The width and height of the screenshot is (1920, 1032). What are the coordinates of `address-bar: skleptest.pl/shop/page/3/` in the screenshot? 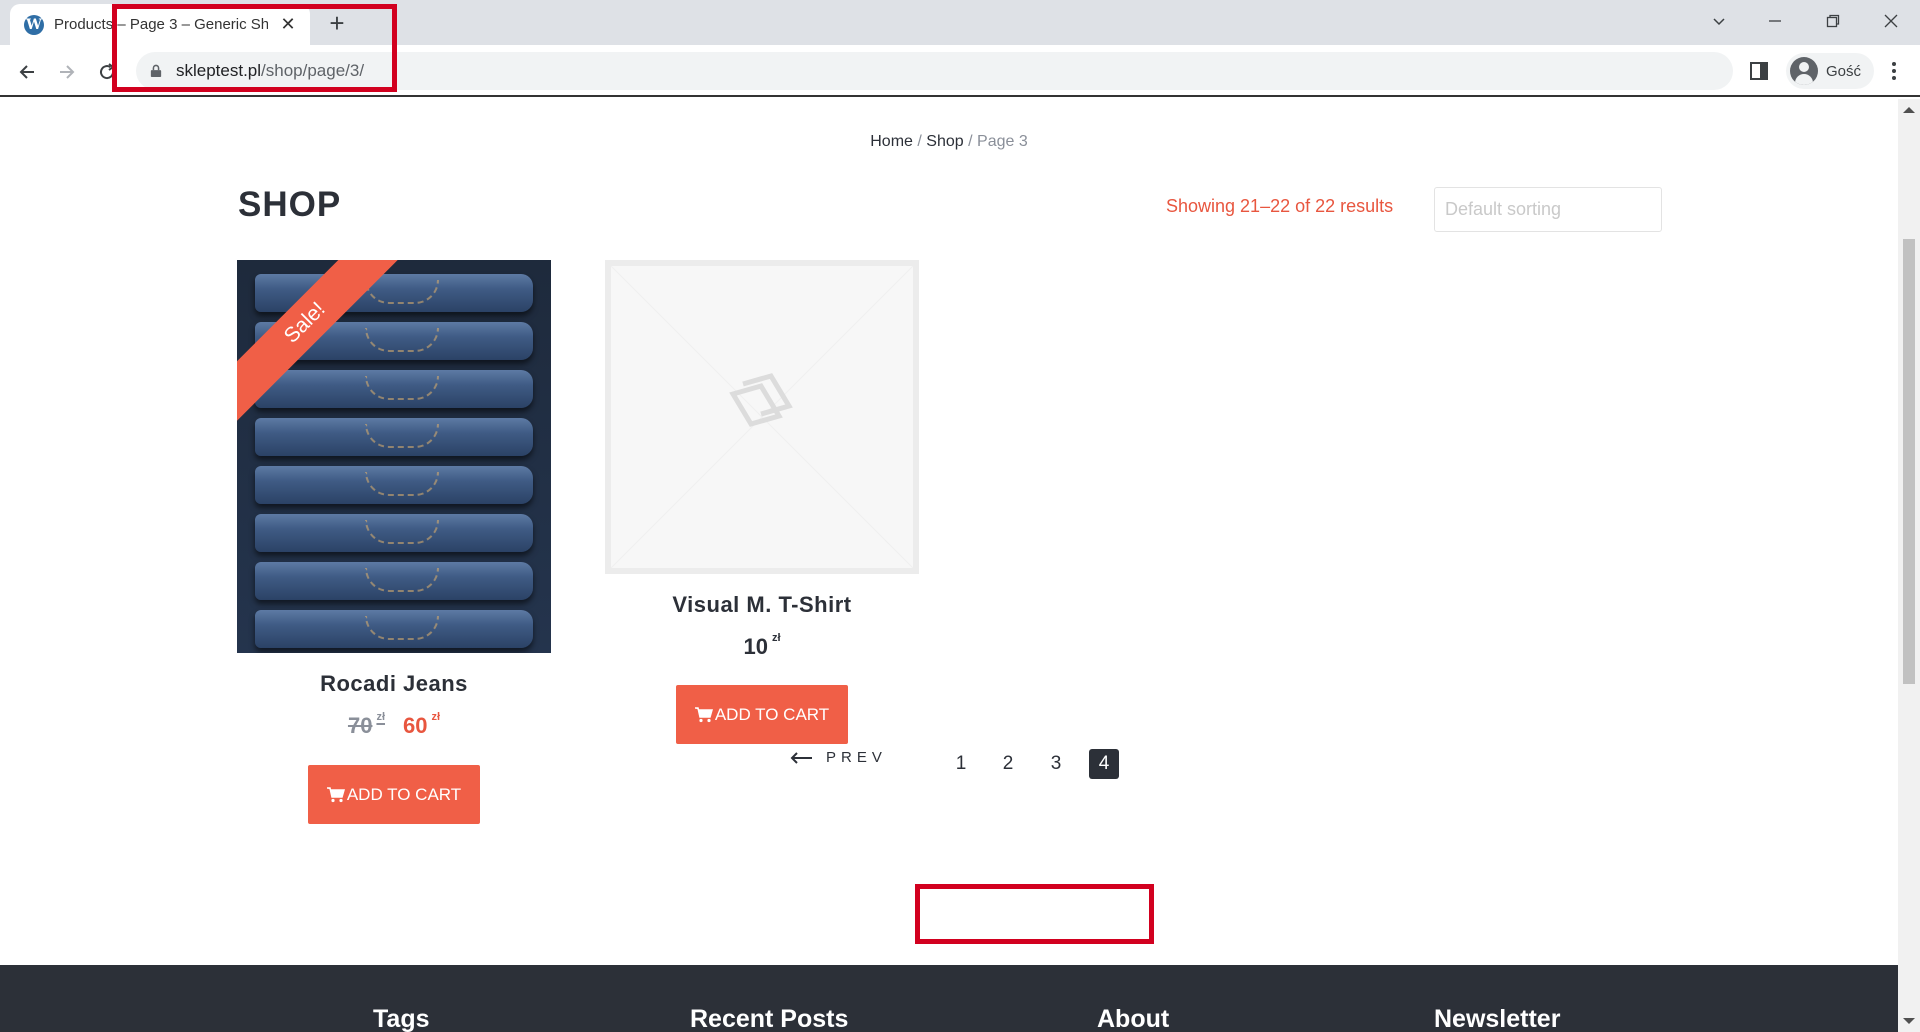 It's located at (934, 71).